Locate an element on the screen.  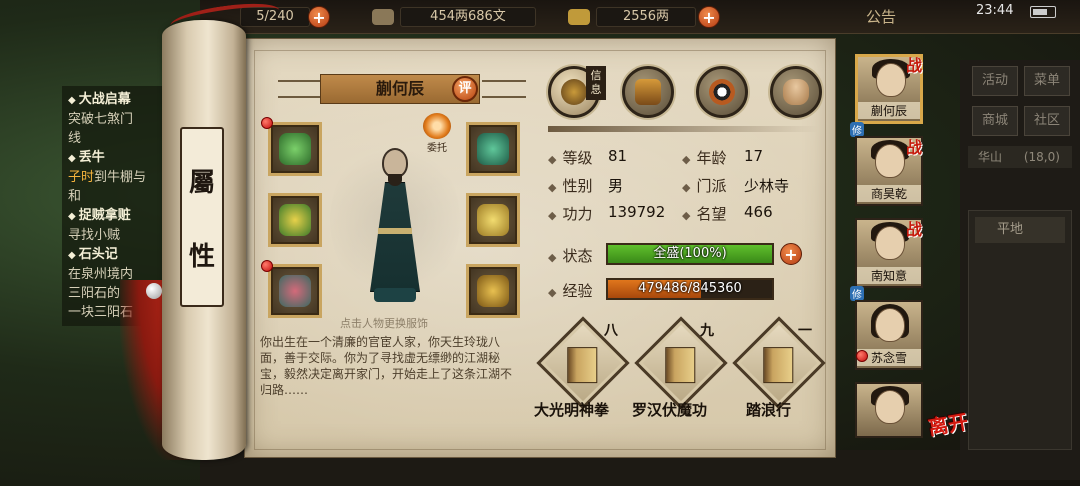
quest-title: 石头记 is located at coordinates (117, 255).